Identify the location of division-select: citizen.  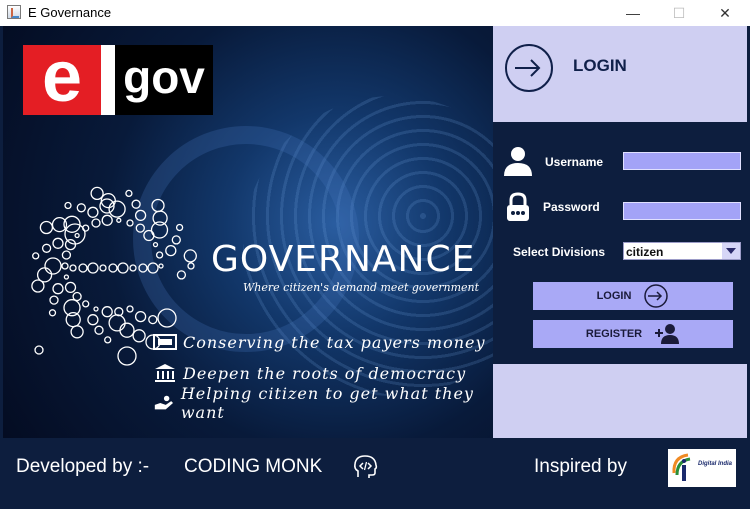
(682, 251).